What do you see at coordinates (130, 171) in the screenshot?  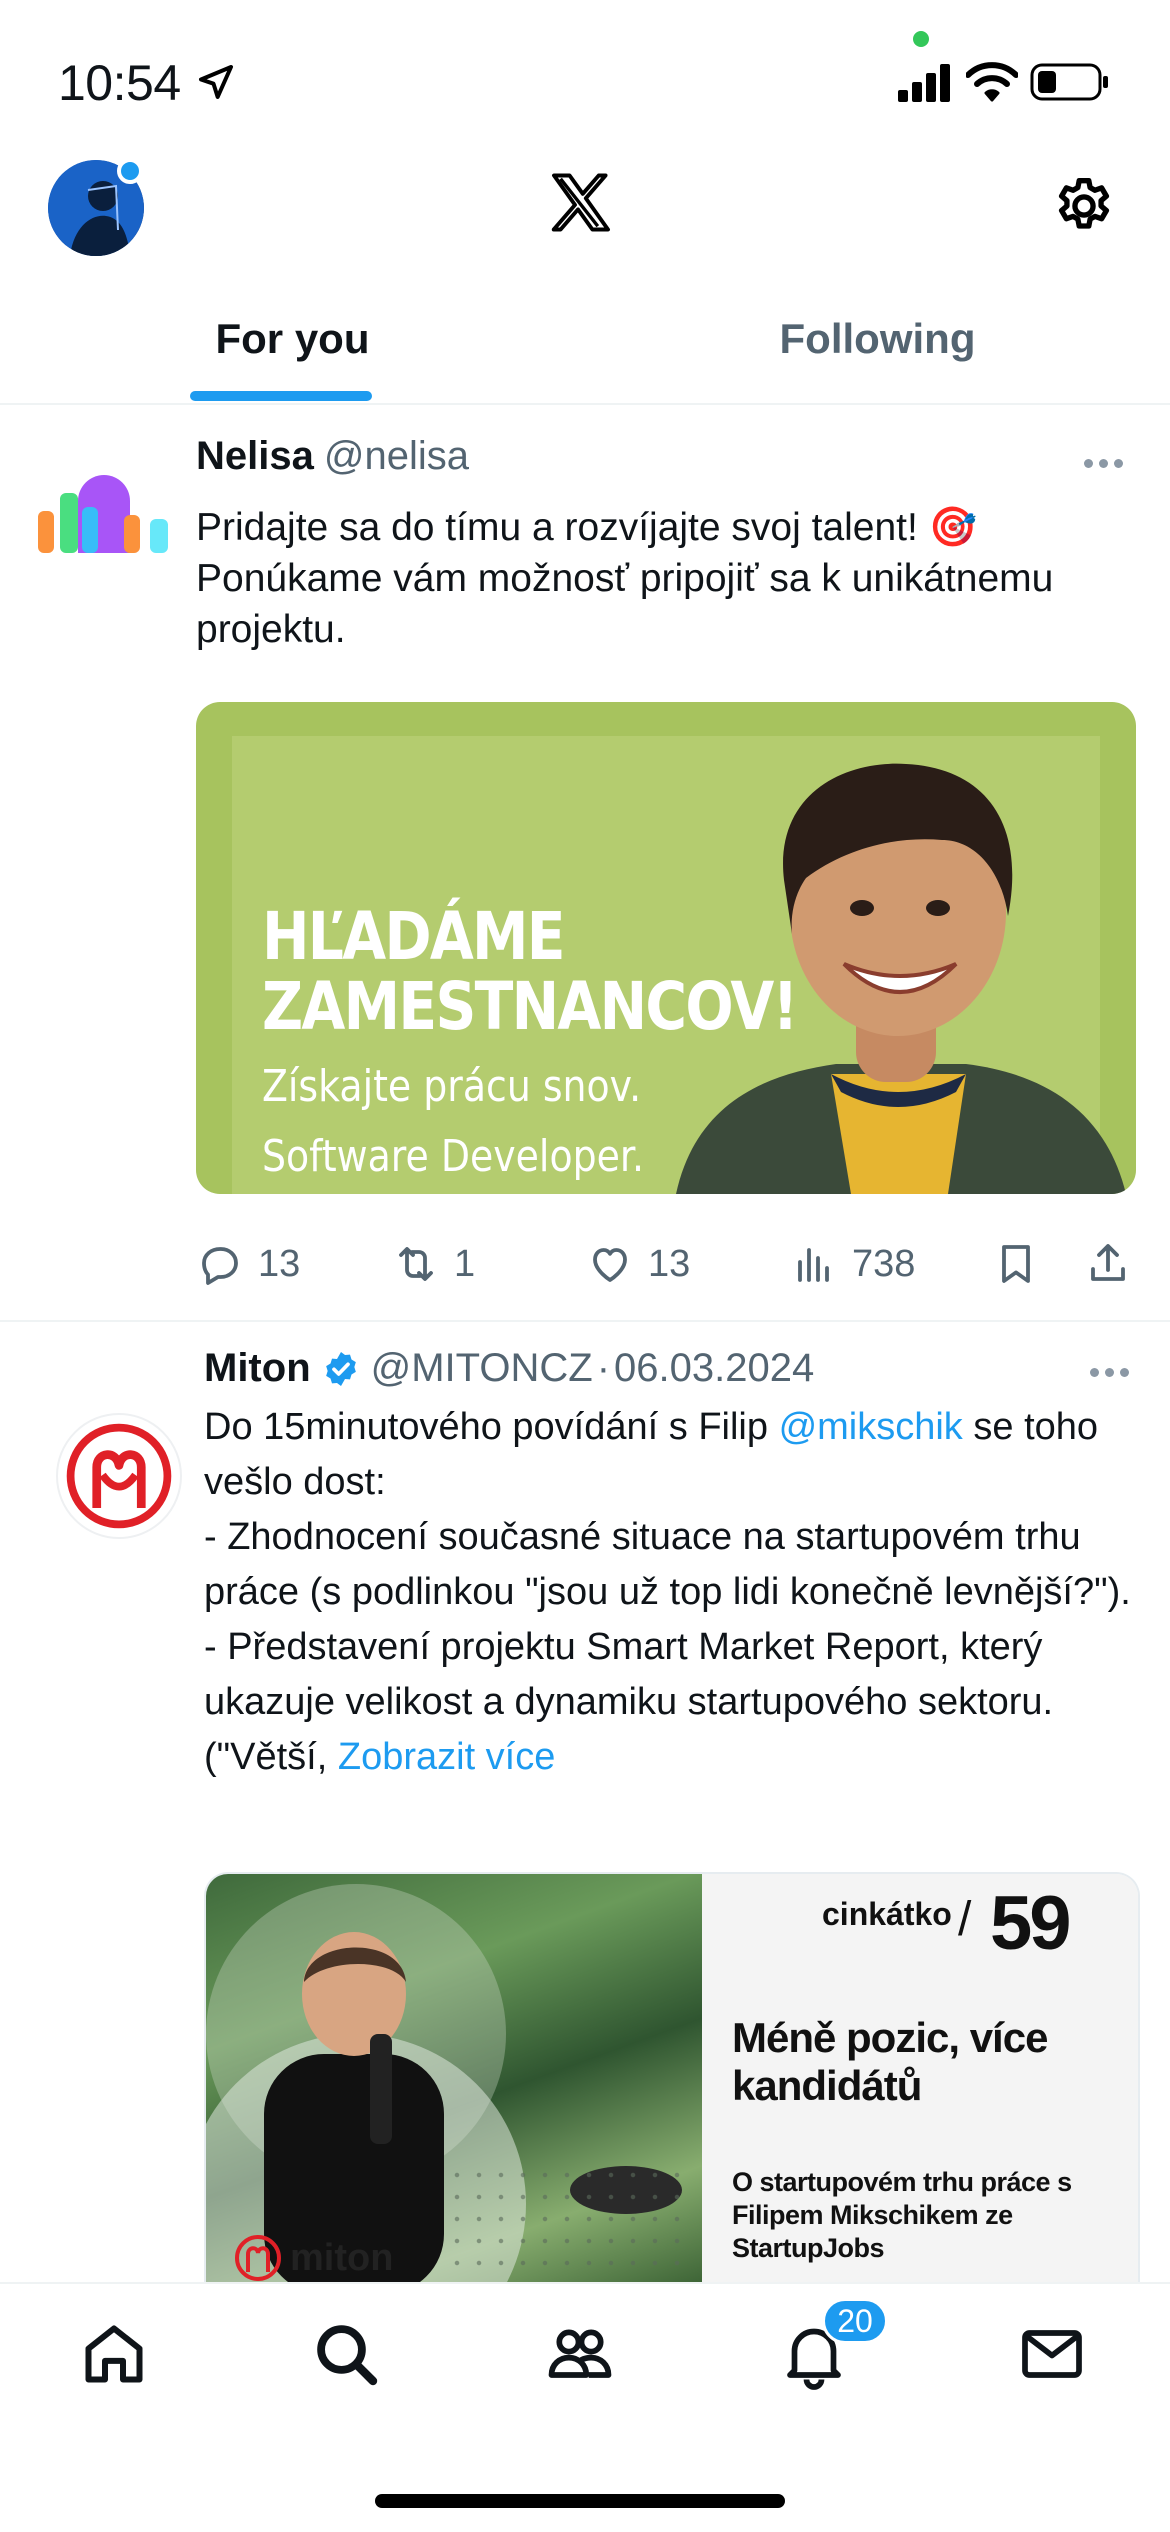 I see `avatar-notification-dot` at bounding box center [130, 171].